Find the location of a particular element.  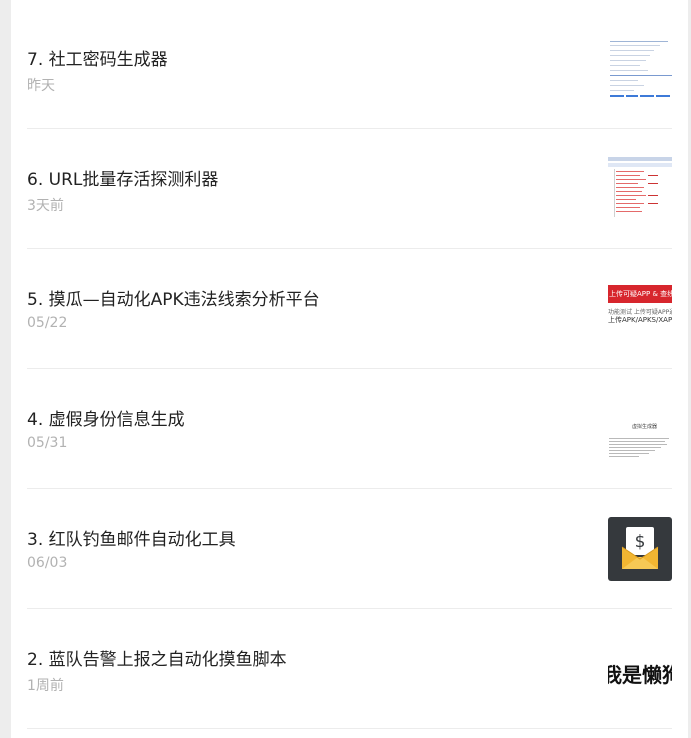

article-thumbnail: 我是懒狗 is located at coordinates (640, 669).